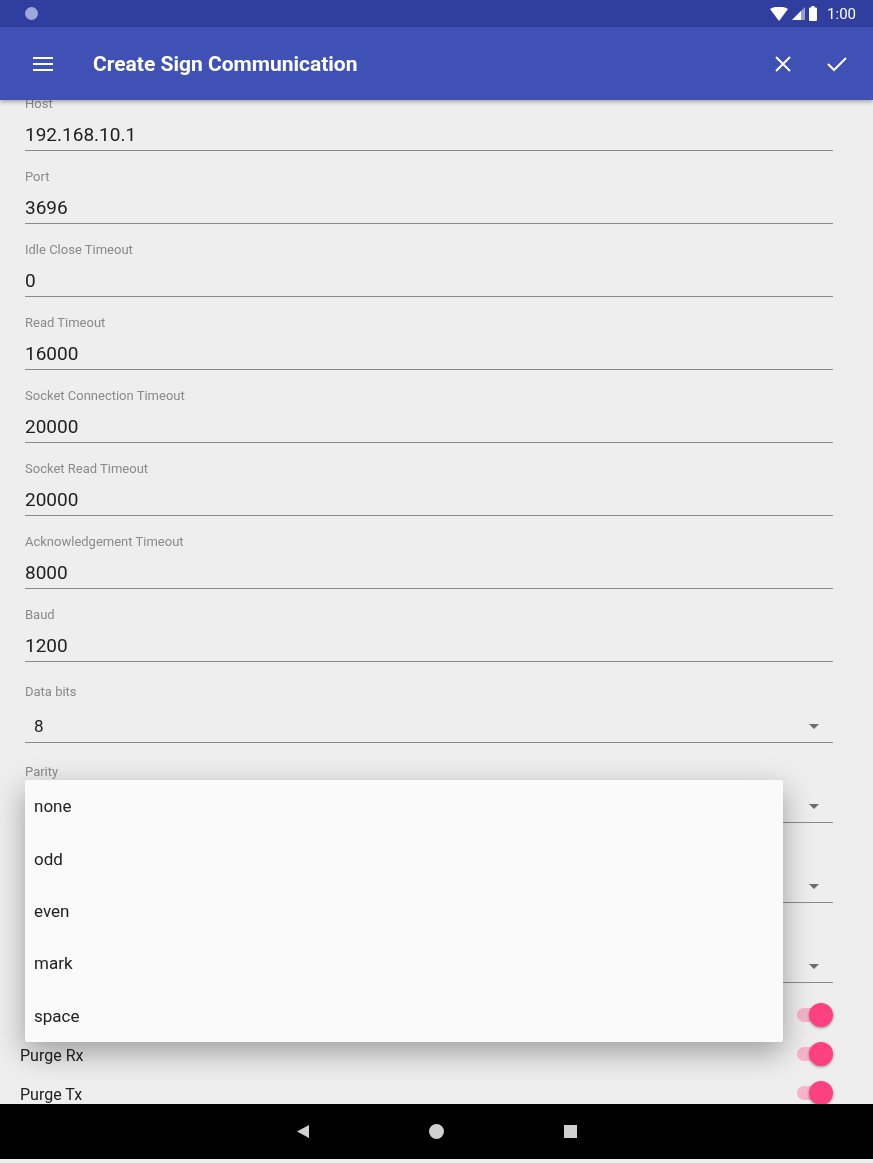  I want to click on field-label: Port, so click(38, 177).